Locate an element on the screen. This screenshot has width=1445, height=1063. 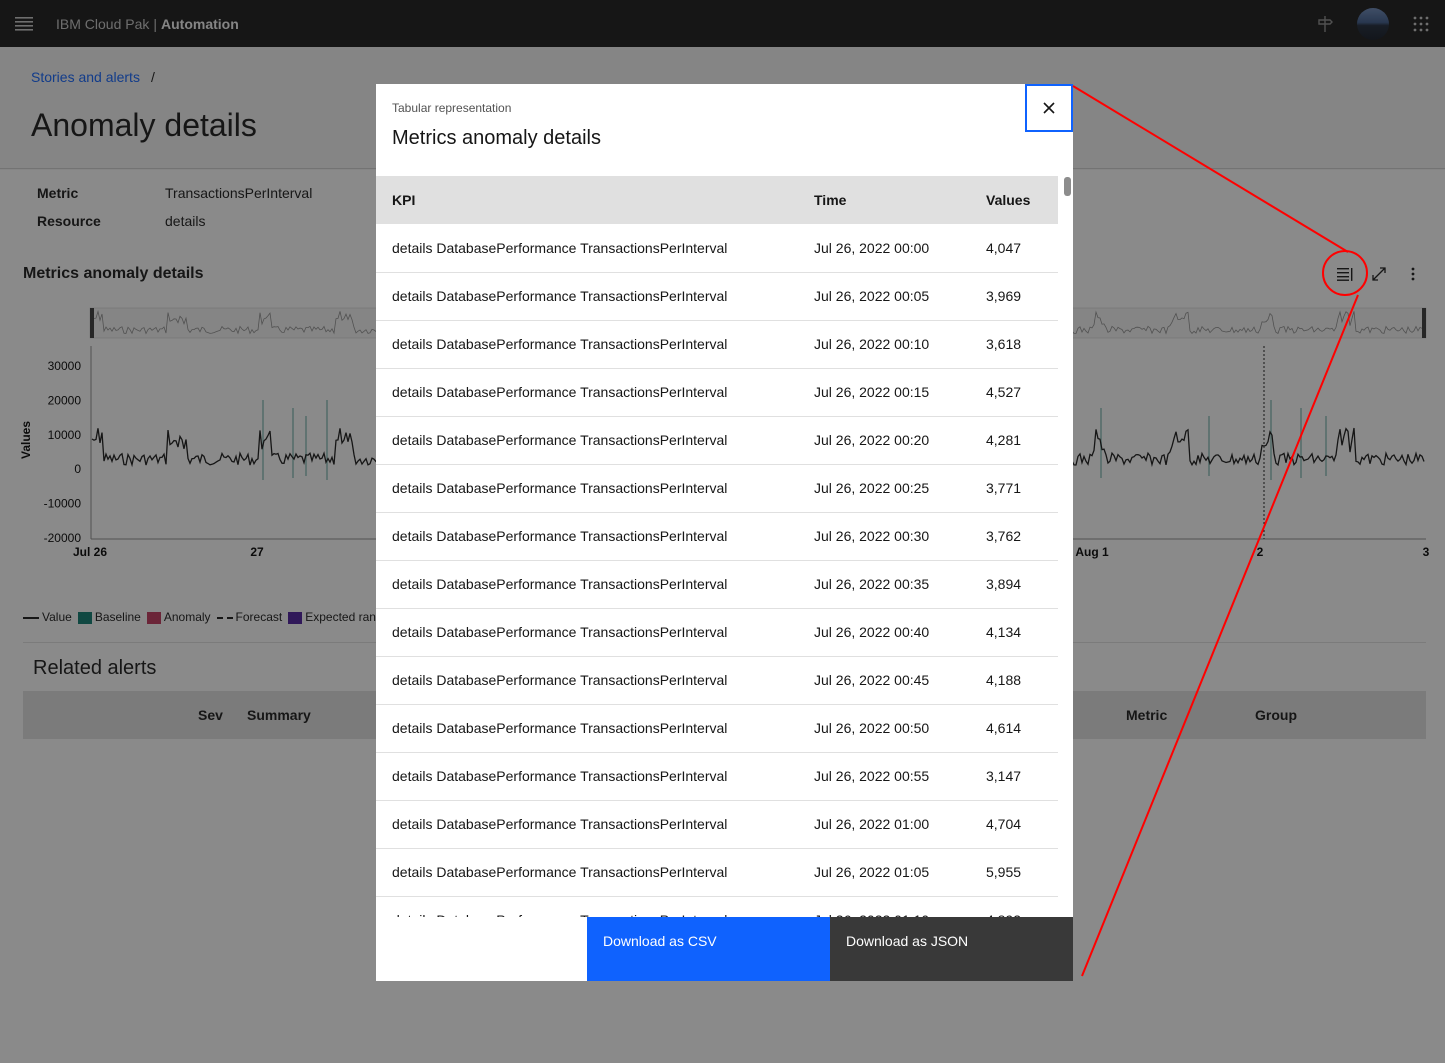
cell-value: 3,618 is located at coordinates (1014, 344).